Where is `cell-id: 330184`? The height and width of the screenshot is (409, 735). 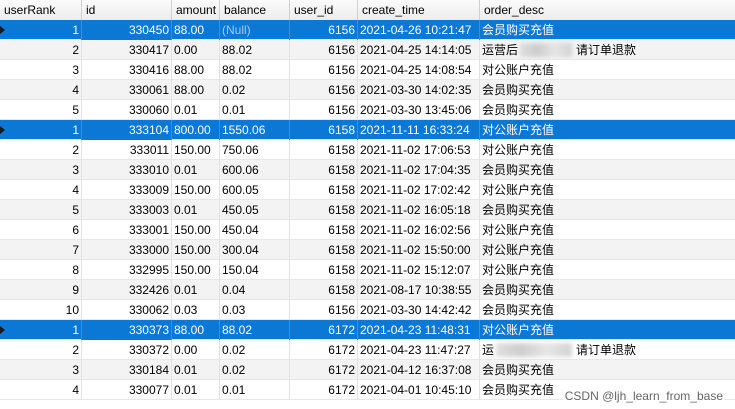
cell-id: 330184 is located at coordinates (127, 370).